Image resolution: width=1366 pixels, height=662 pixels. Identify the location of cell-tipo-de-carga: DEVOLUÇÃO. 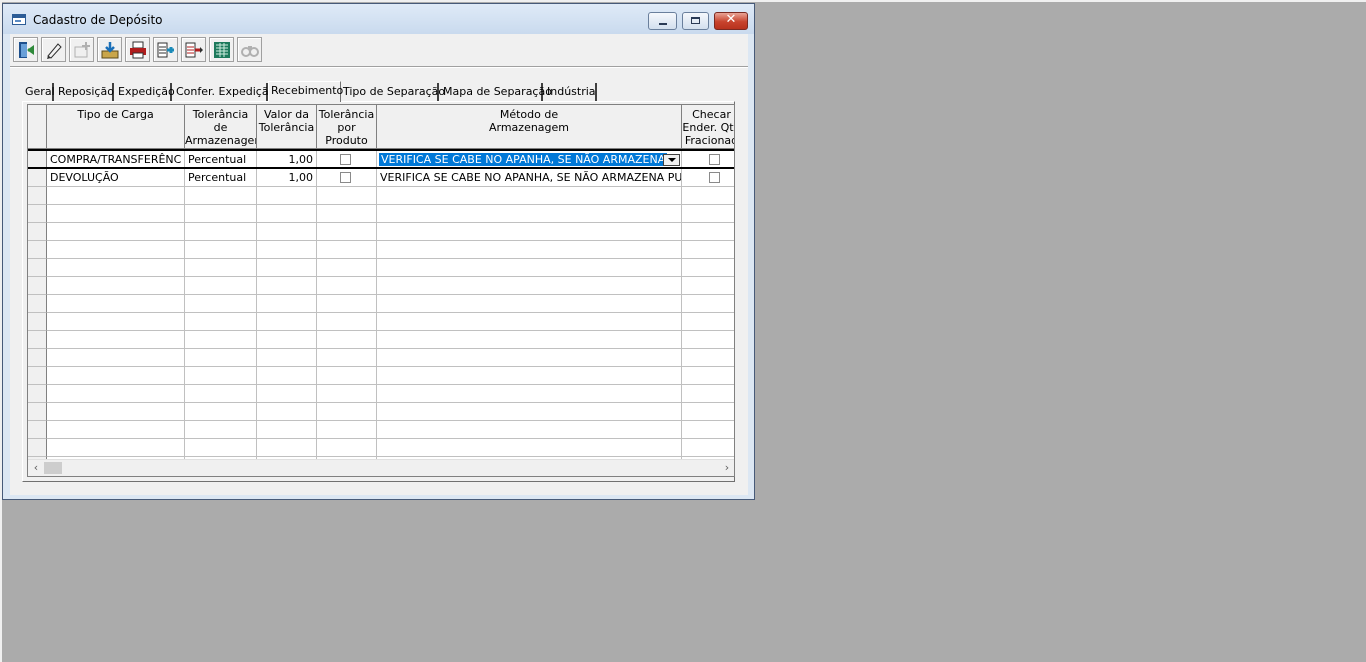
(116, 178).